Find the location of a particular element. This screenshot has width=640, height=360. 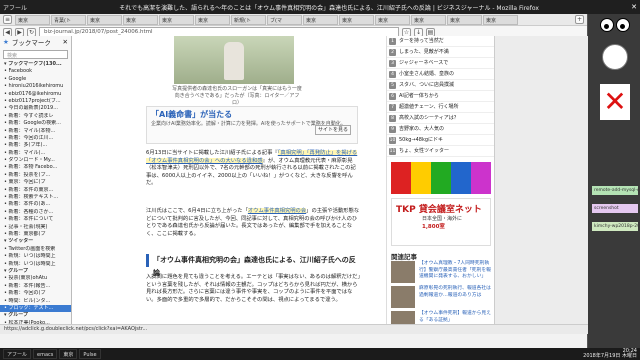

ranking-item: 5 スタバ、ついに店員撲滅 is located at coordinates (440, 85).